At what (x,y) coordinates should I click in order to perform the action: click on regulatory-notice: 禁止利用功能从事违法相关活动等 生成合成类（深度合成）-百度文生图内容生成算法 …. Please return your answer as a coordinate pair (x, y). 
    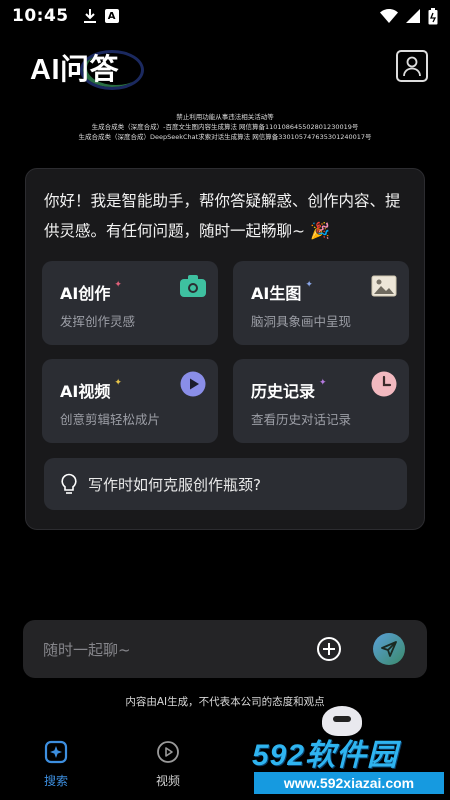
    Looking at the image, I should click on (225, 127).